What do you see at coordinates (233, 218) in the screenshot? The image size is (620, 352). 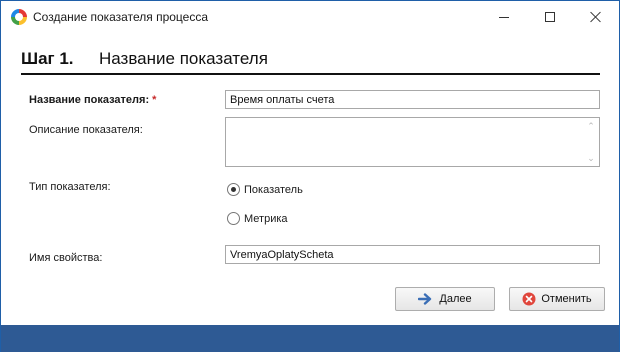 I see `radio-metric-unchecked-icon` at bounding box center [233, 218].